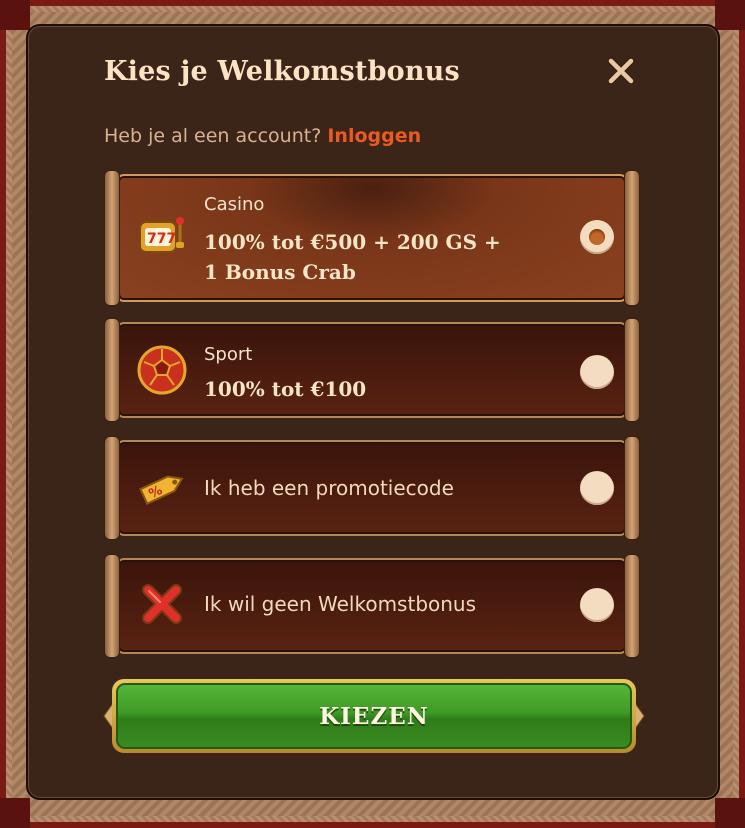 This screenshot has width=745, height=828. I want to click on button-frame: KIEZEN, so click(374, 716).